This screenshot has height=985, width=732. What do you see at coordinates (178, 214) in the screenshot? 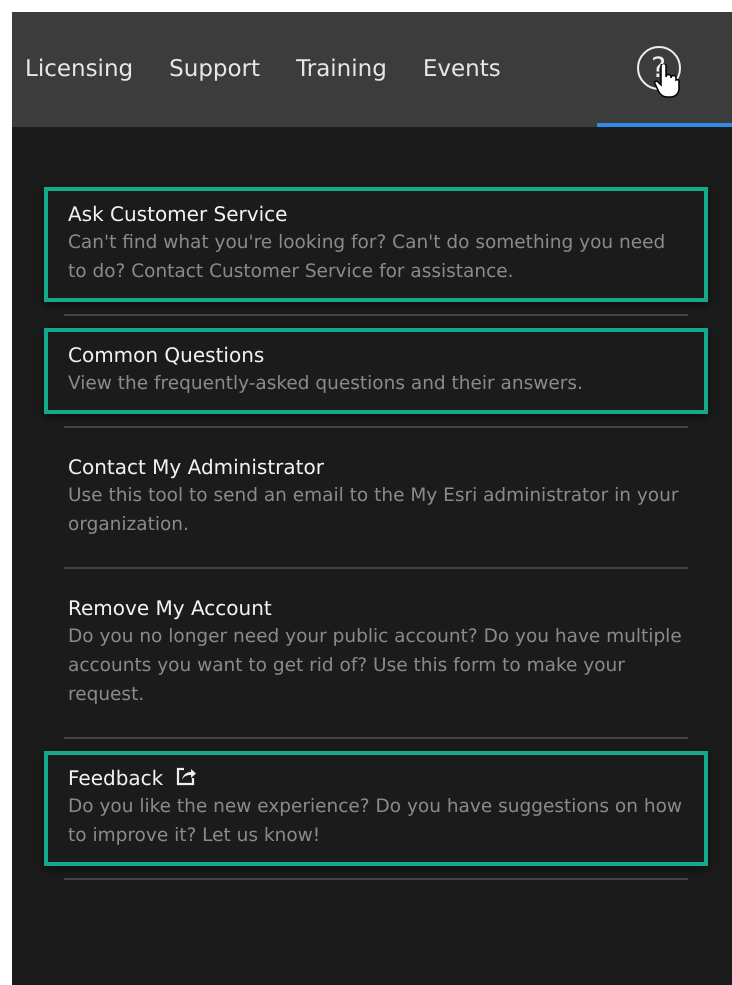
I see `option-title: Ask Customer Service` at bounding box center [178, 214].